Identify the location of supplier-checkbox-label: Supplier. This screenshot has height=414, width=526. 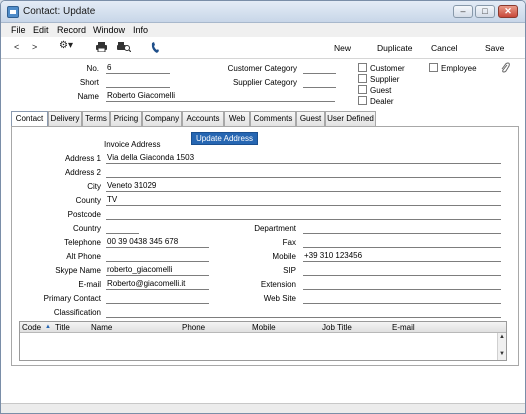
(385, 79).